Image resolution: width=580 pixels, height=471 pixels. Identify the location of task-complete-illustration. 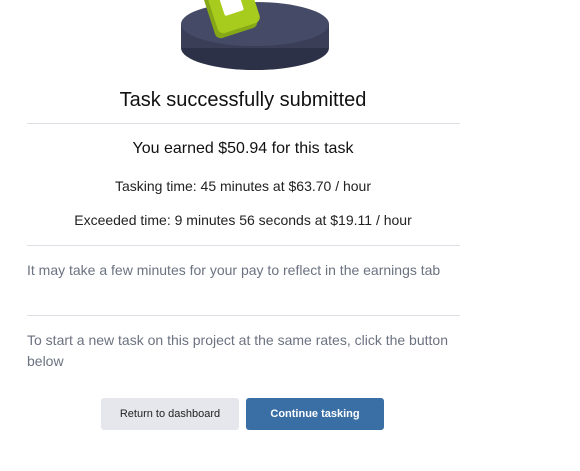
(255, 41).